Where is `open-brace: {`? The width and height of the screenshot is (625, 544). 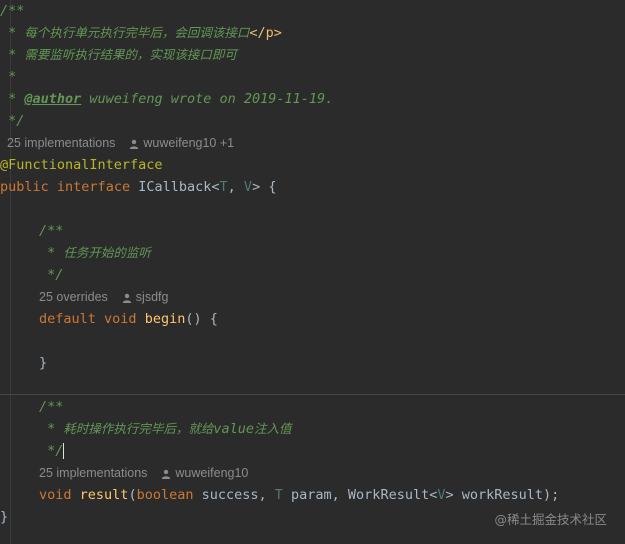
open-brace: { is located at coordinates (268, 187).